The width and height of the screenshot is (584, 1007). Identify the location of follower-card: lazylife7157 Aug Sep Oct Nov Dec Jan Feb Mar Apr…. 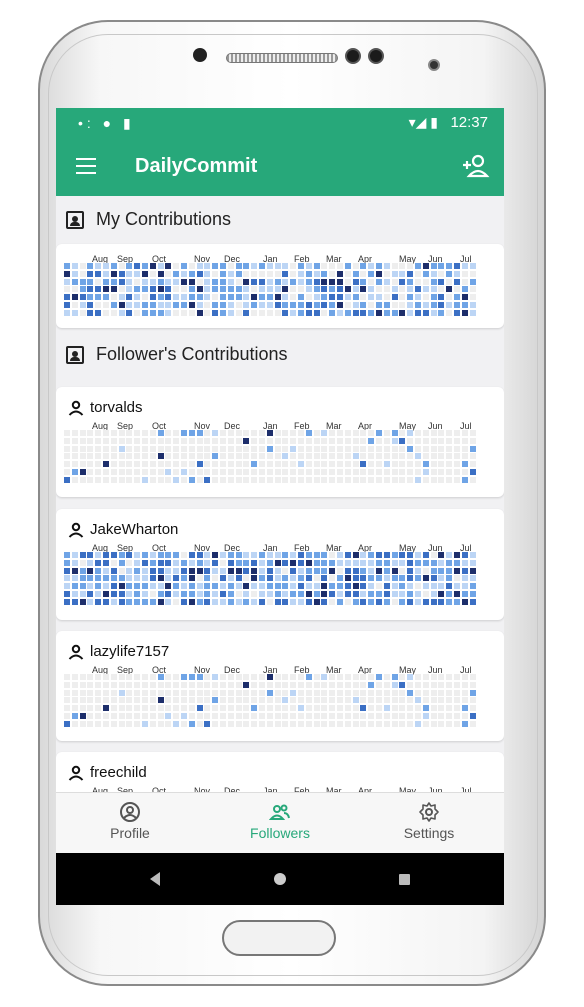
(280, 686).